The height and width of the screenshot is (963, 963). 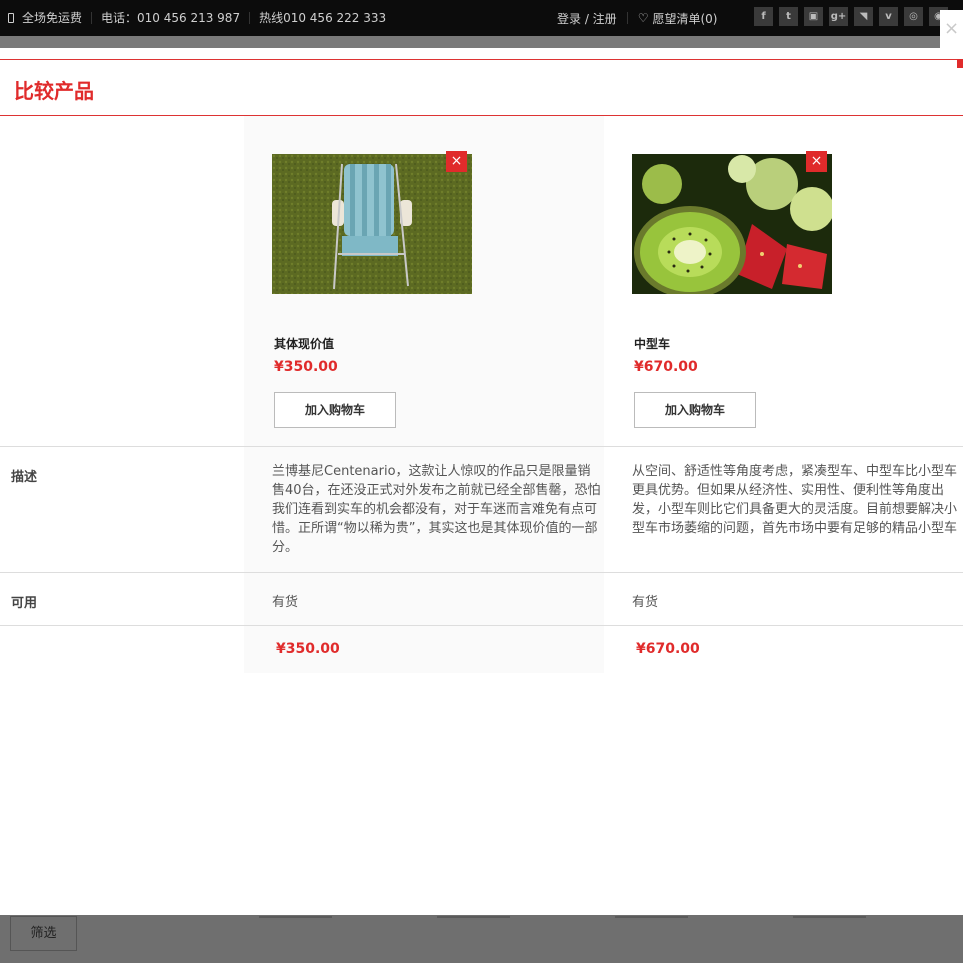 I want to click on product-price: ¥670.00, so click(x=666, y=367).